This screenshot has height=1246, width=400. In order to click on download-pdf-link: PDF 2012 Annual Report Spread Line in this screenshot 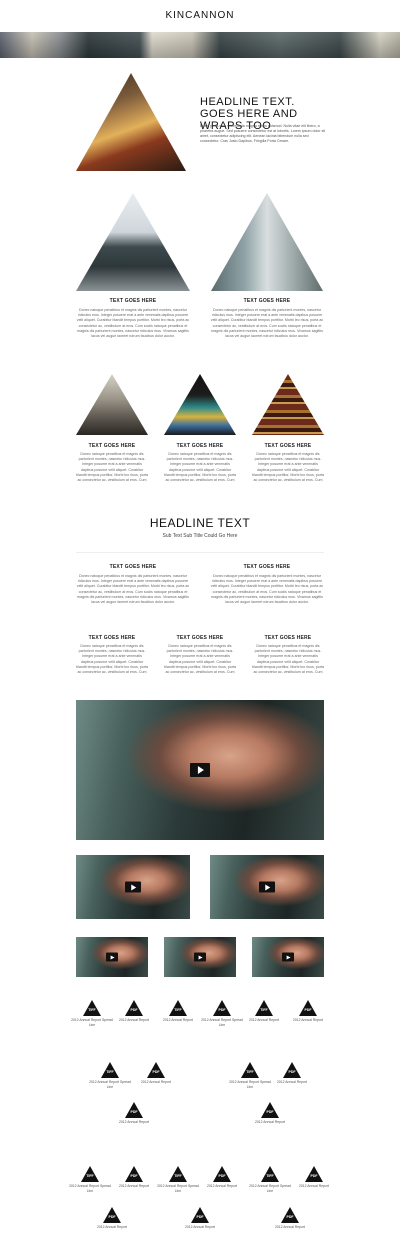, I will do `click(222, 1013)`.